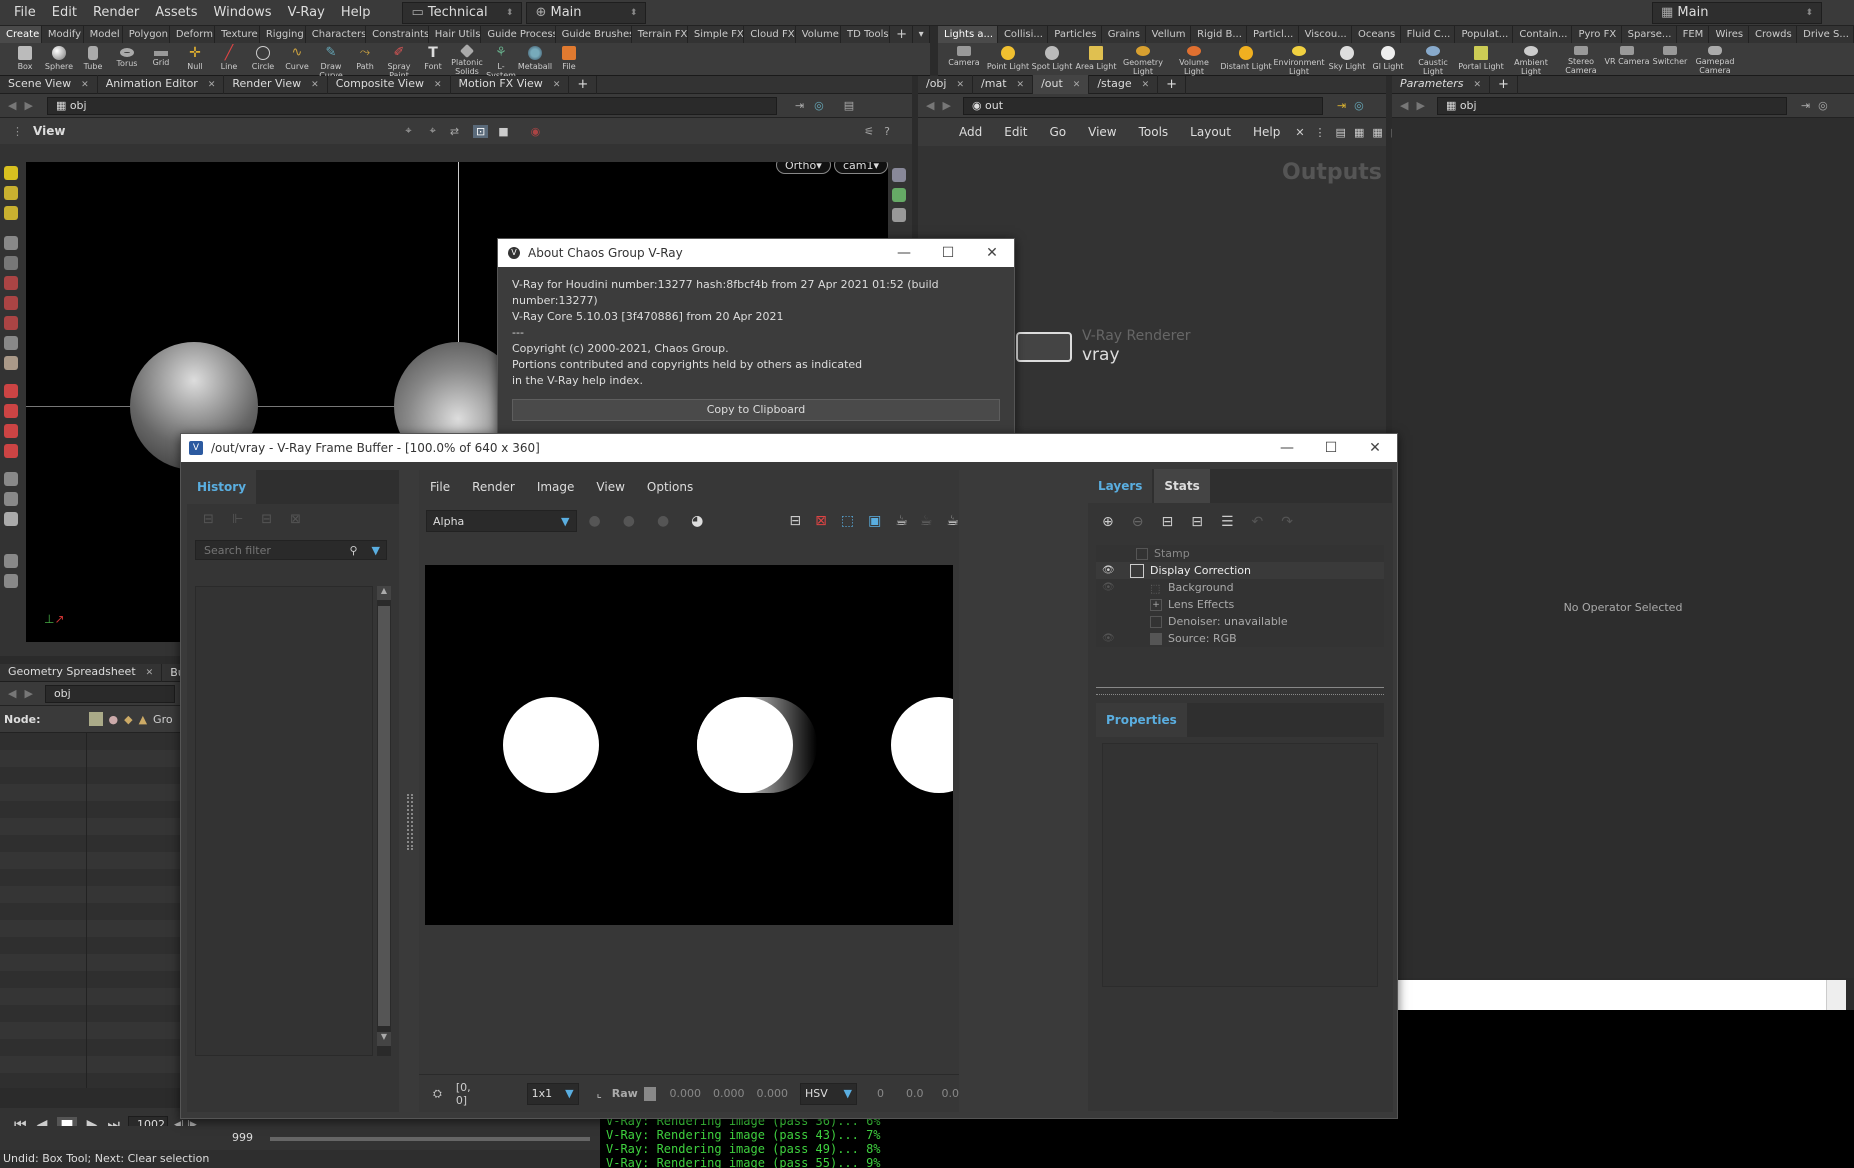 Image resolution: width=1854 pixels, height=1168 pixels. Describe the element at coordinates (1240, 621) in the screenshot. I see `layer-denoiser: Denoiser: unavailable` at that location.